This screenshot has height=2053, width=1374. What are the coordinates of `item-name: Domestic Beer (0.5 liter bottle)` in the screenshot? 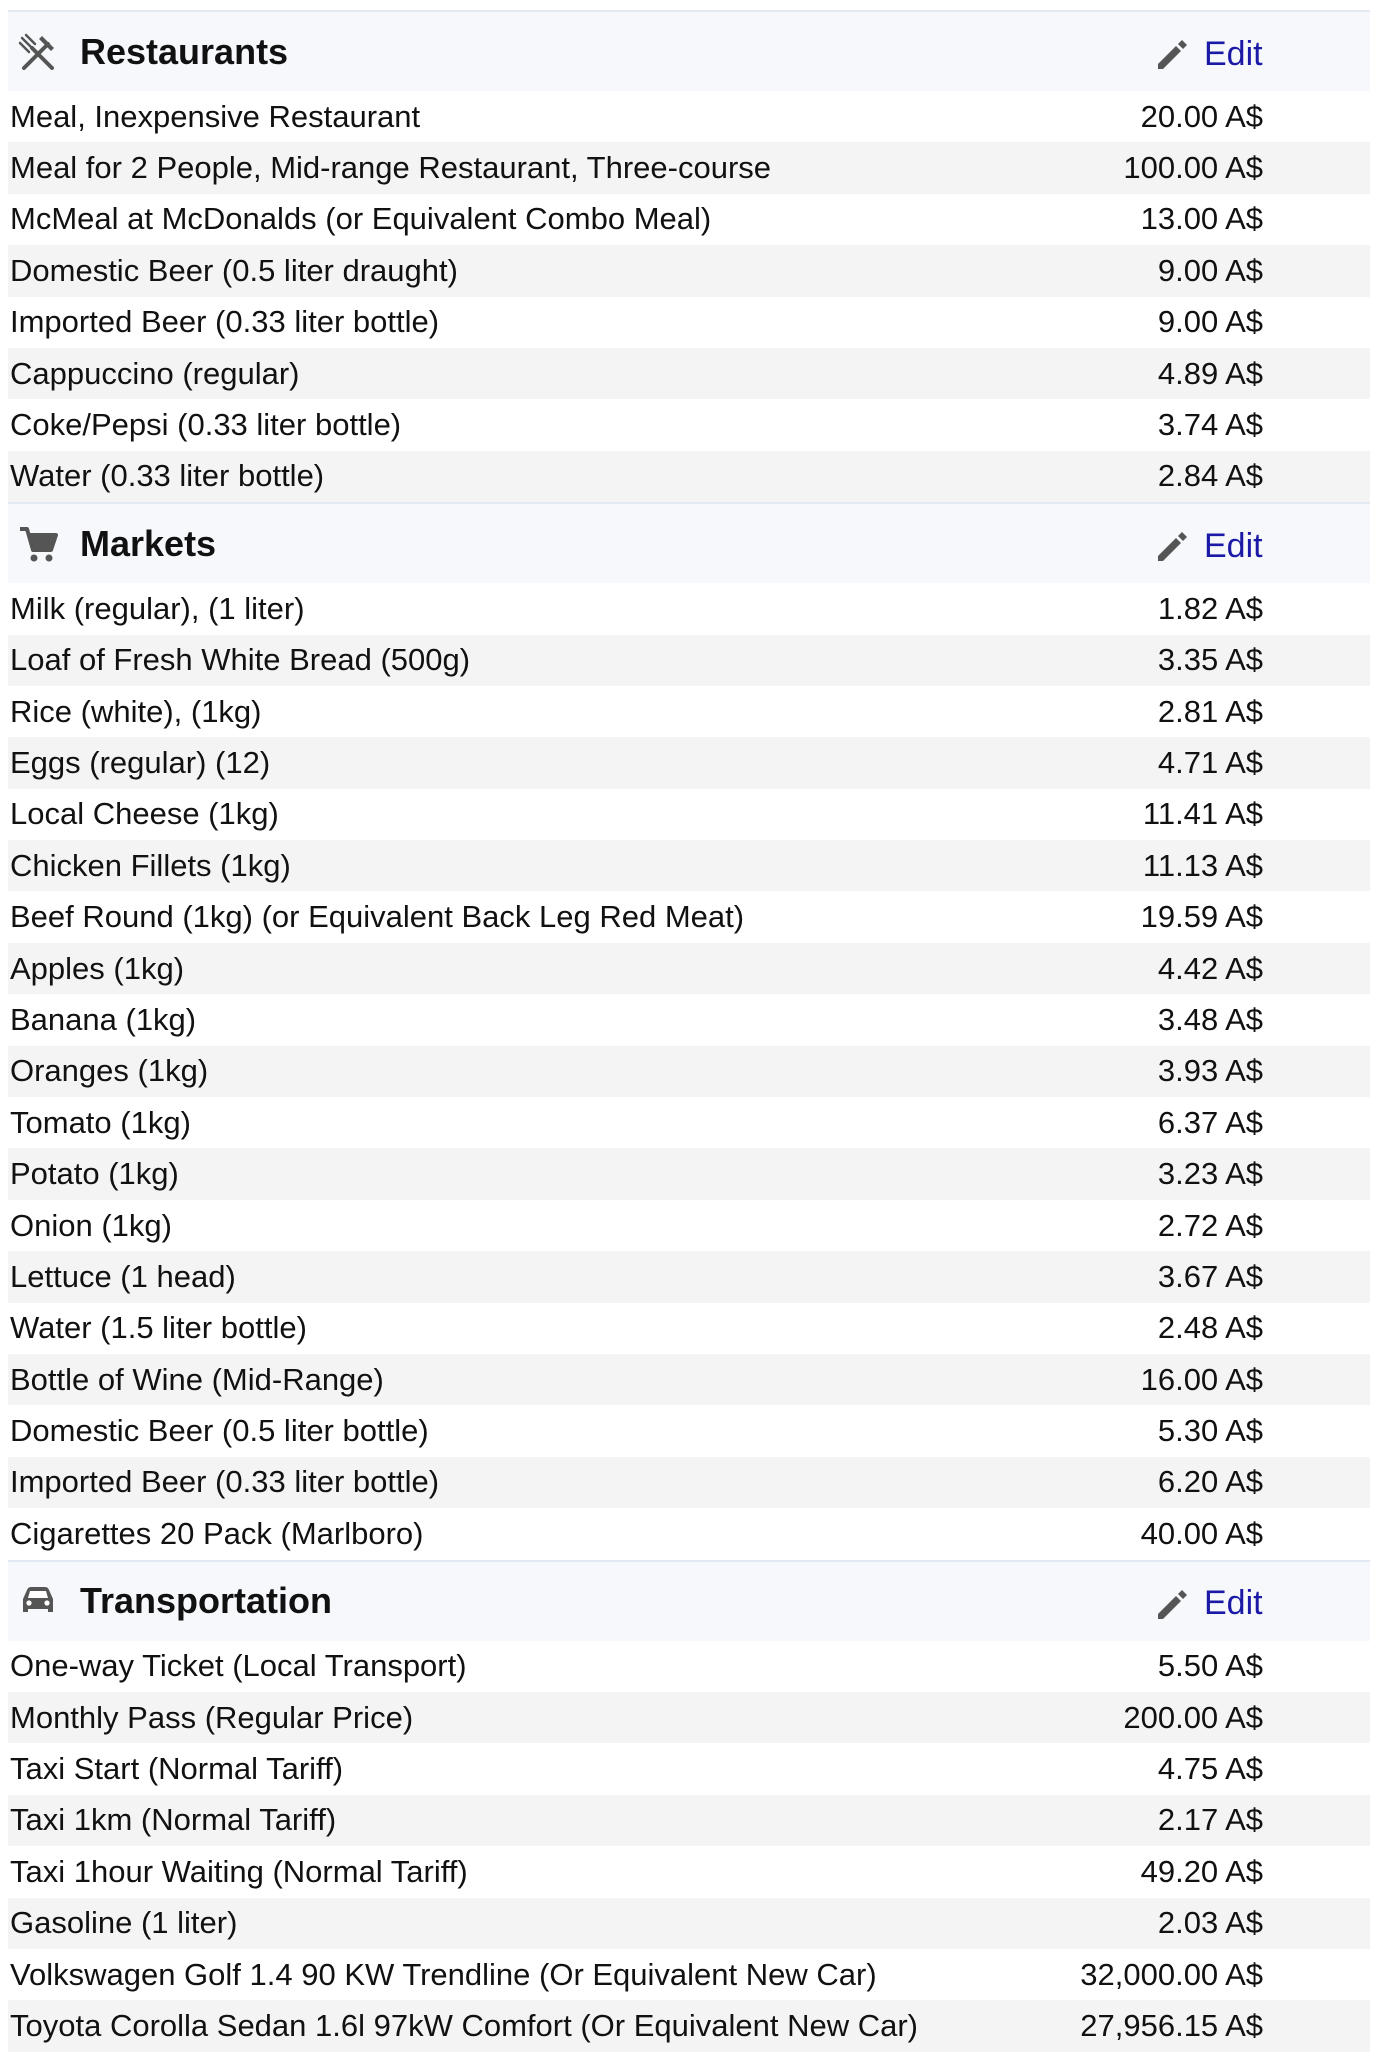 It's located at (219, 1431).